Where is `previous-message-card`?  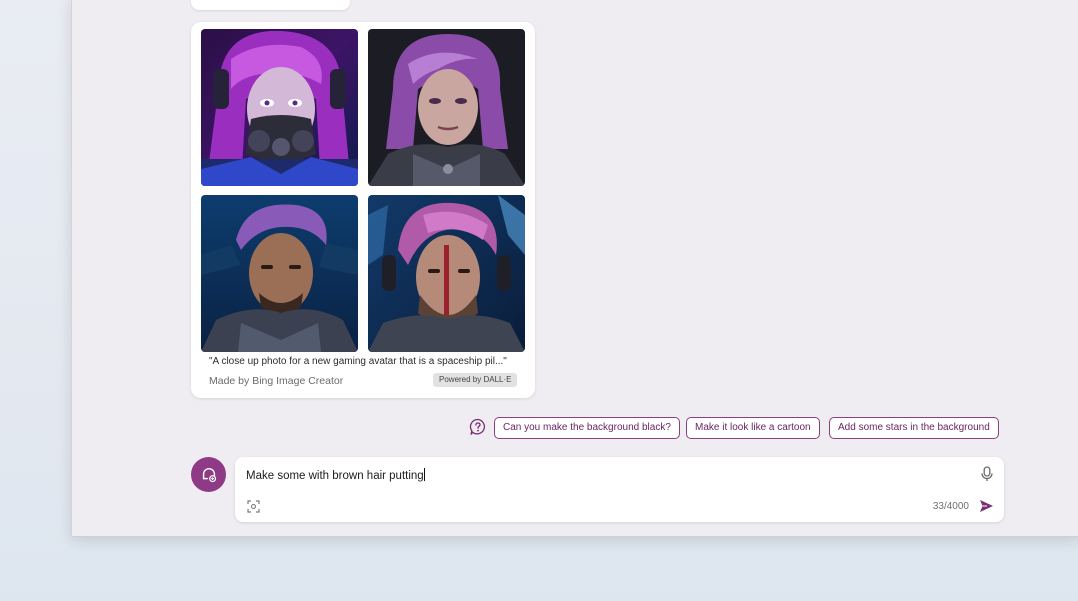
previous-message-card is located at coordinates (270, 5).